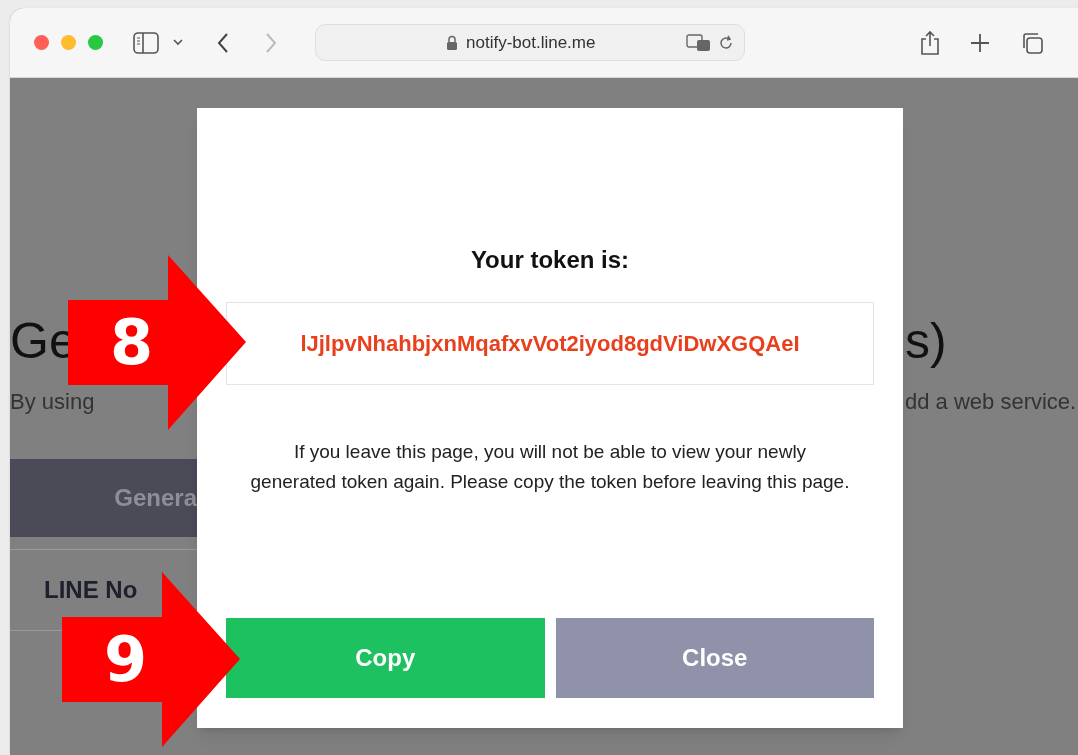  I want to click on dialog-title: Your token is:, so click(550, 260).